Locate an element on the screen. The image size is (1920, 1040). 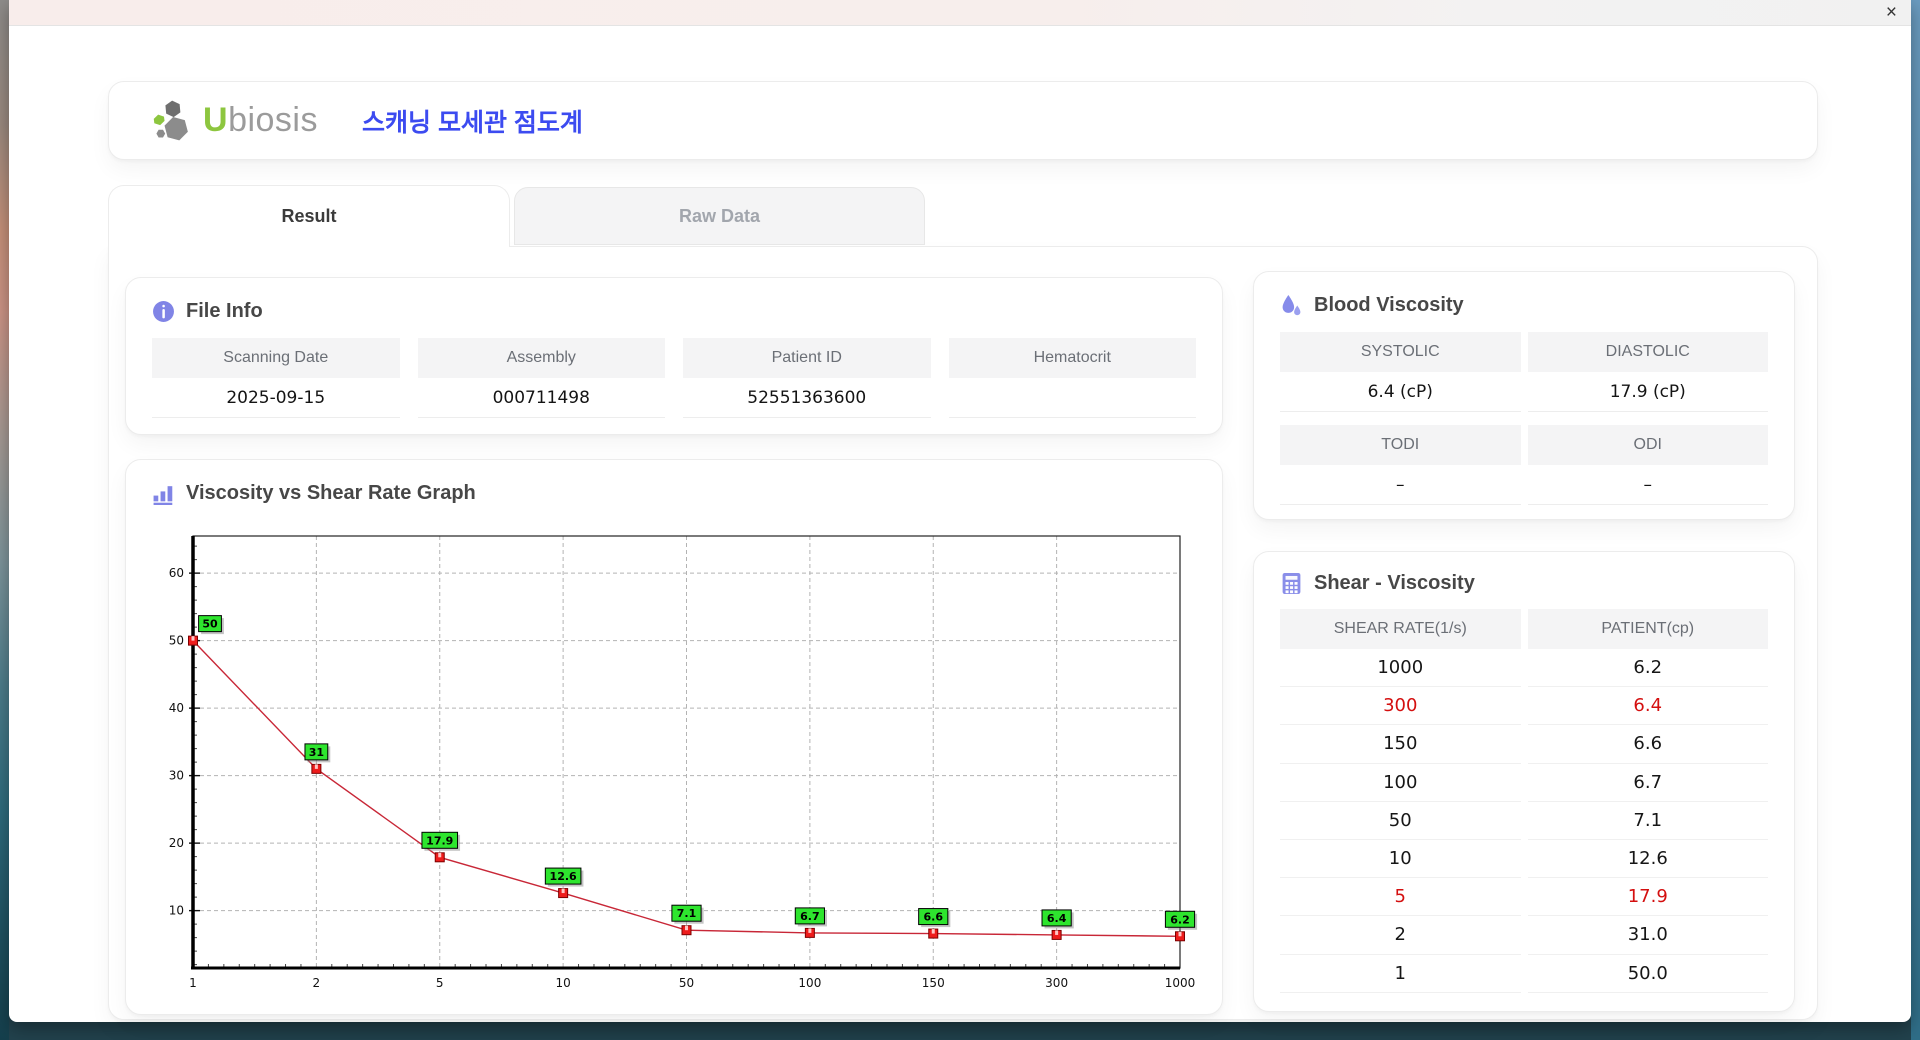
svg-text: 40 is located at coordinates (176, 708).